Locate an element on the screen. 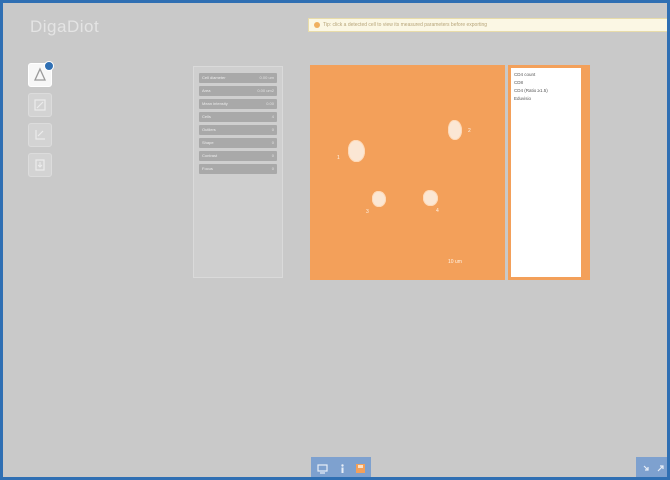 This screenshot has height=480, width=670. crop-tool-button is located at coordinates (40, 135).